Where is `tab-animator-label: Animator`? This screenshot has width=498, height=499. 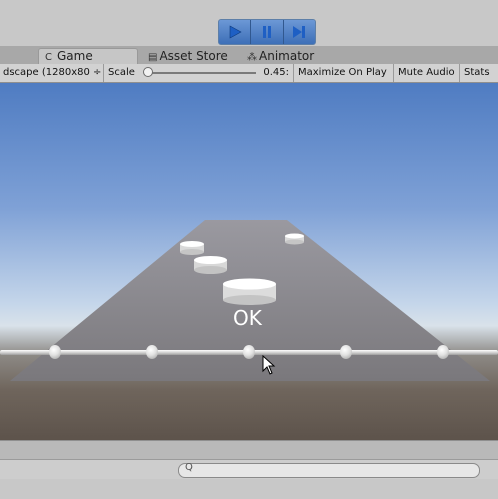 tab-animator-label: Animator is located at coordinates (287, 56).